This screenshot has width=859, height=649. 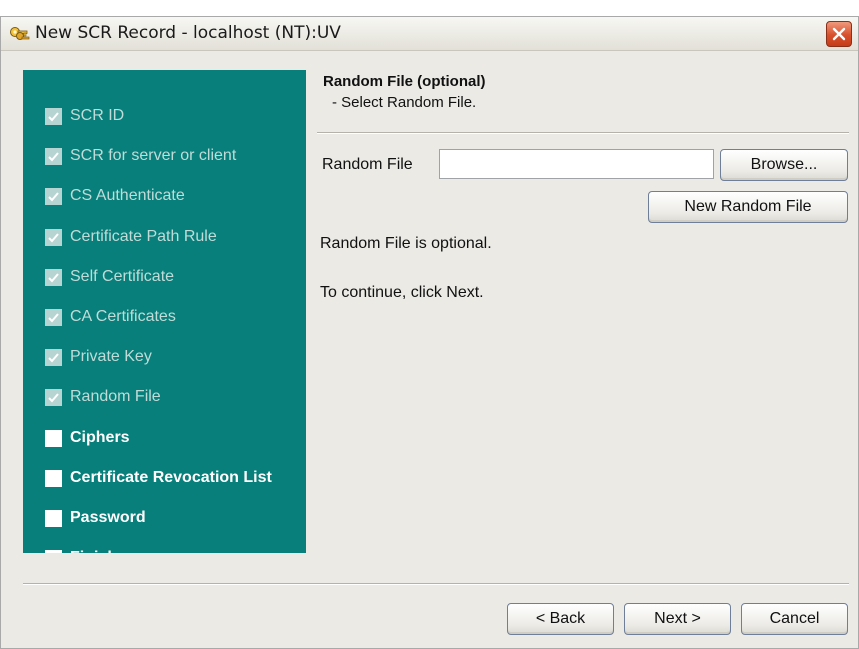 I want to click on close-button, so click(x=839, y=34).